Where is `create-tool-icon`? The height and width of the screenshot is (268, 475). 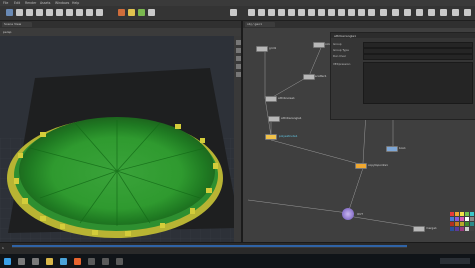 create-tool-icon is located at coordinates (9, 12).